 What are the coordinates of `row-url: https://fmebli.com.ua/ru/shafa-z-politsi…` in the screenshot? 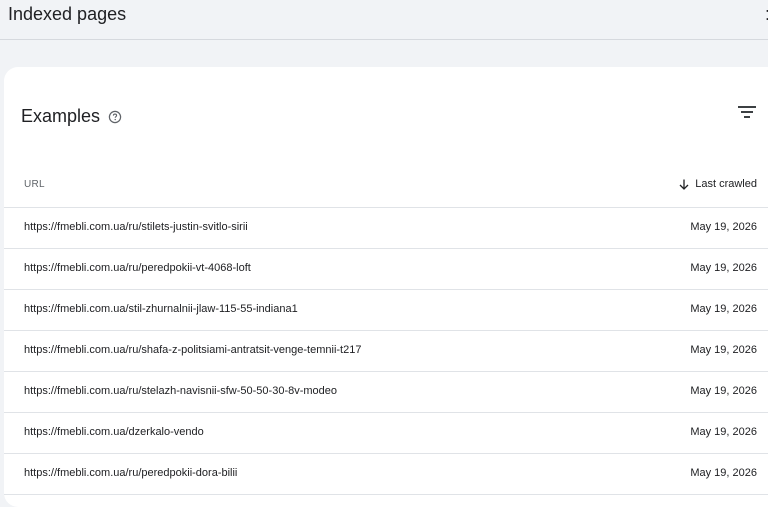 It's located at (192, 350).